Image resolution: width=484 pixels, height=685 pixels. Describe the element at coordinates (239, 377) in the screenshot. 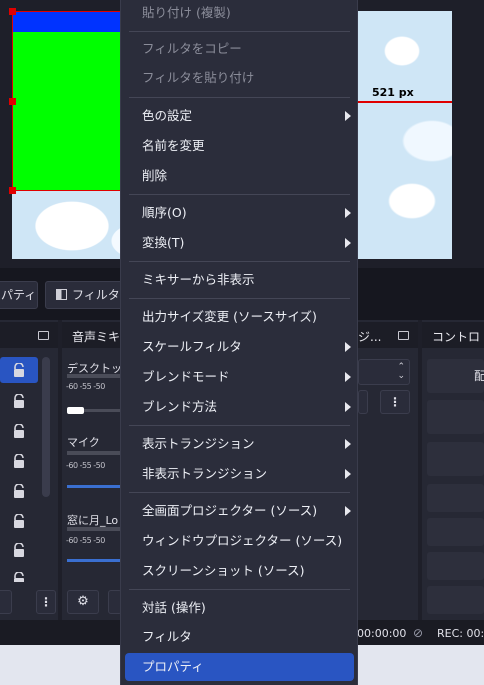

I see `menu-item-blend-mode: ブレンドモード` at that location.